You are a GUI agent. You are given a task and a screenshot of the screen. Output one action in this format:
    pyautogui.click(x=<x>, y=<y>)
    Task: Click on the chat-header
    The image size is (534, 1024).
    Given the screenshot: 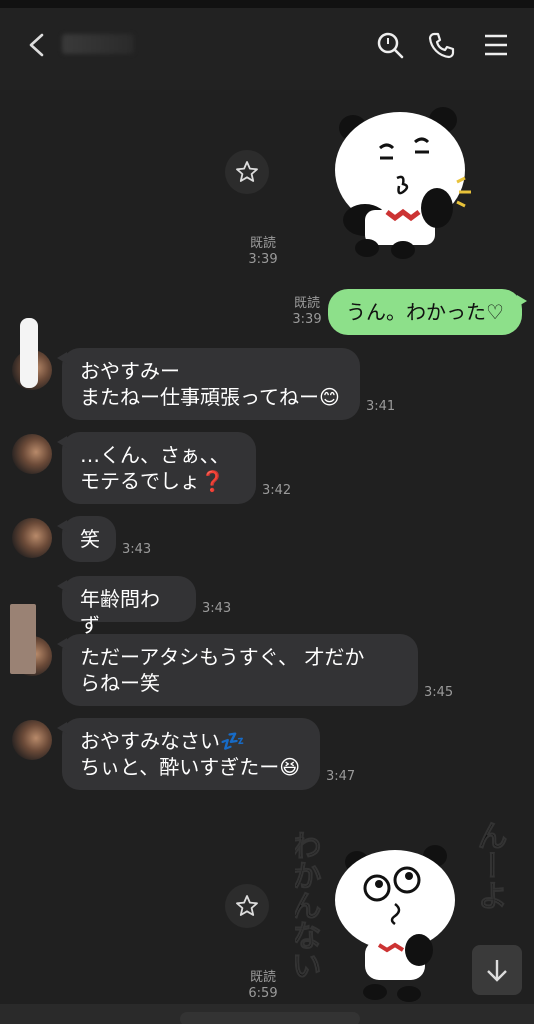 What is the action you would take?
    pyautogui.click(x=267, y=45)
    